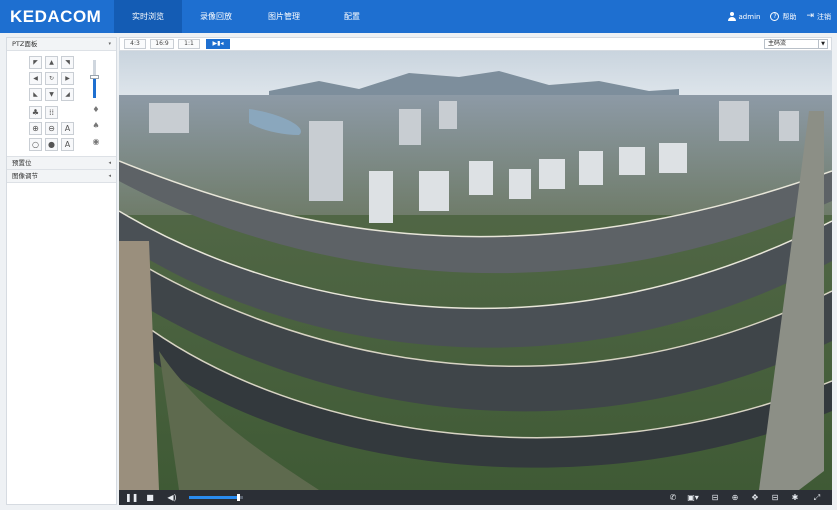 The height and width of the screenshot is (510, 837). Describe the element at coordinates (475, 497) in the screenshot. I see `player-control-bar: ❚❚ ■ ◀) ✆ ▣▾ ⊟ ⊕ ✥ ⊟ ✱ ⤢` at that location.